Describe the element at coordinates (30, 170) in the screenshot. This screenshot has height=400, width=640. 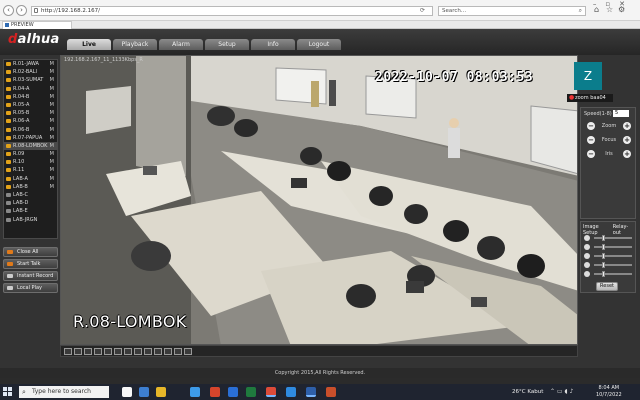
I see `channel-item: R.11 M` at that location.